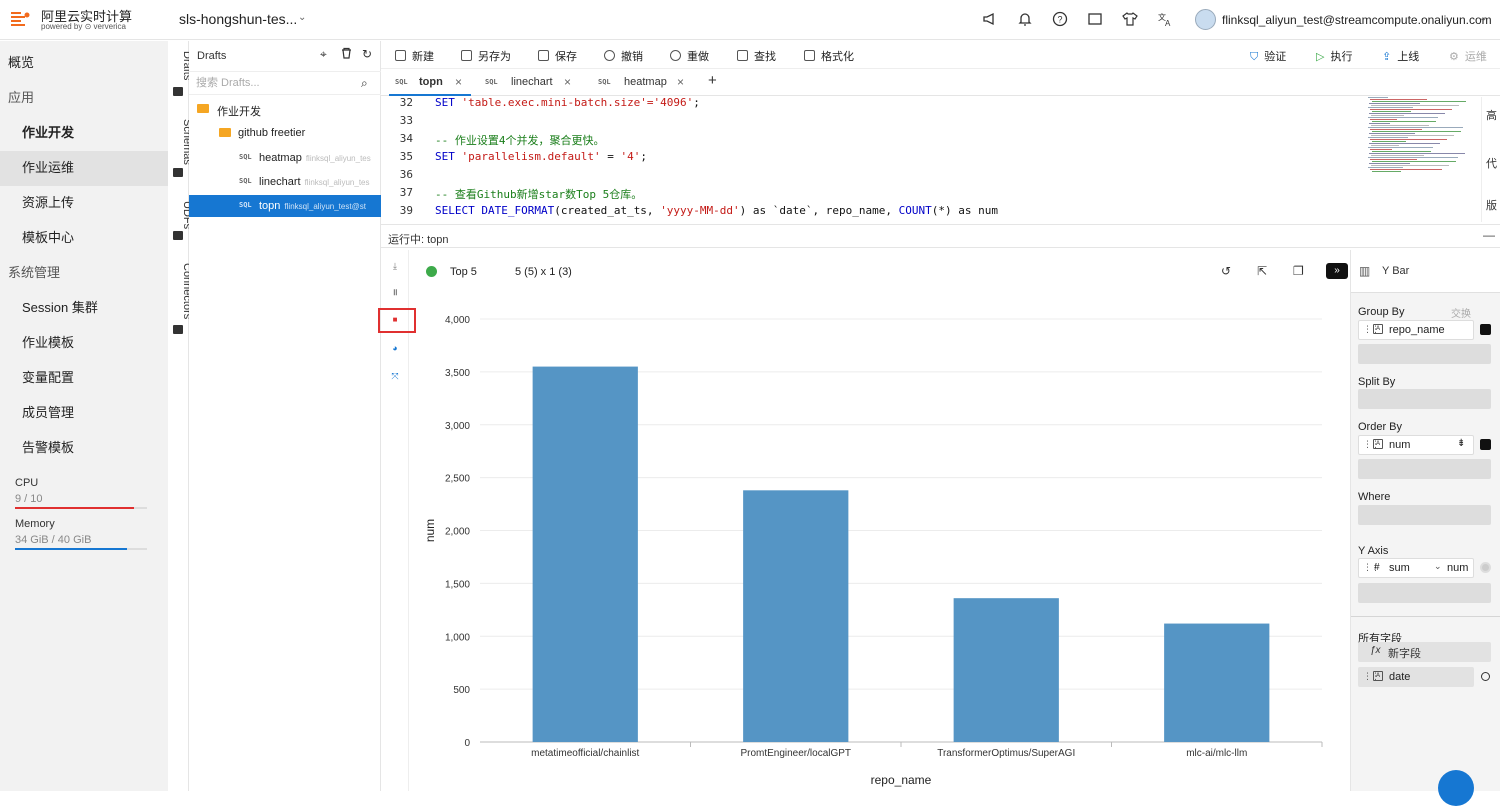 The image size is (1500, 806). Describe the element at coordinates (1268, 56) in the screenshot. I see `validate-button: ⛉ 验证` at that location.